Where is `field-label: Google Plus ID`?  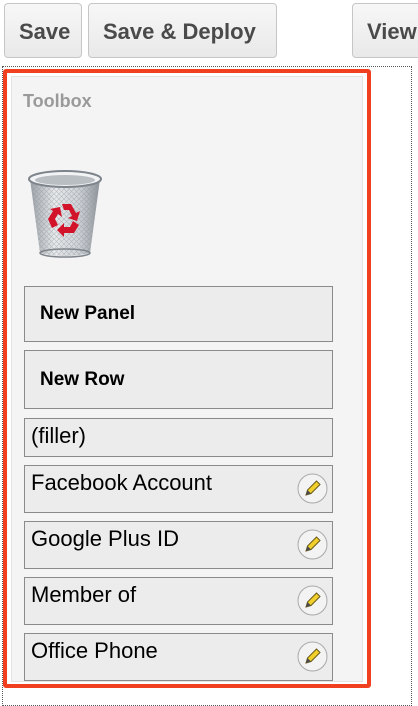 field-label: Google Plus ID is located at coordinates (105, 538).